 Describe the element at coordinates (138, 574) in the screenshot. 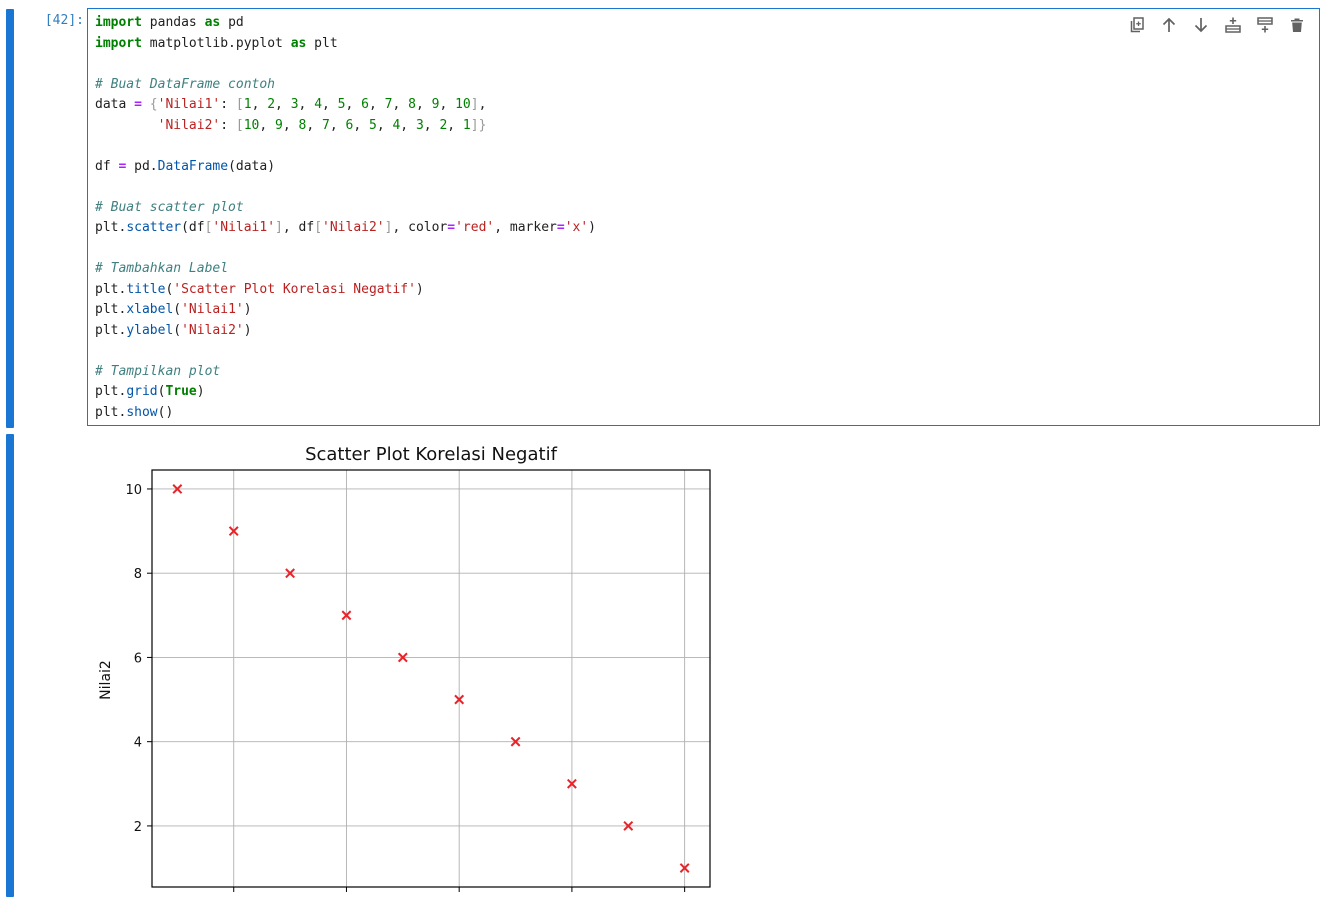

I see `y-tick-label: 8` at that location.